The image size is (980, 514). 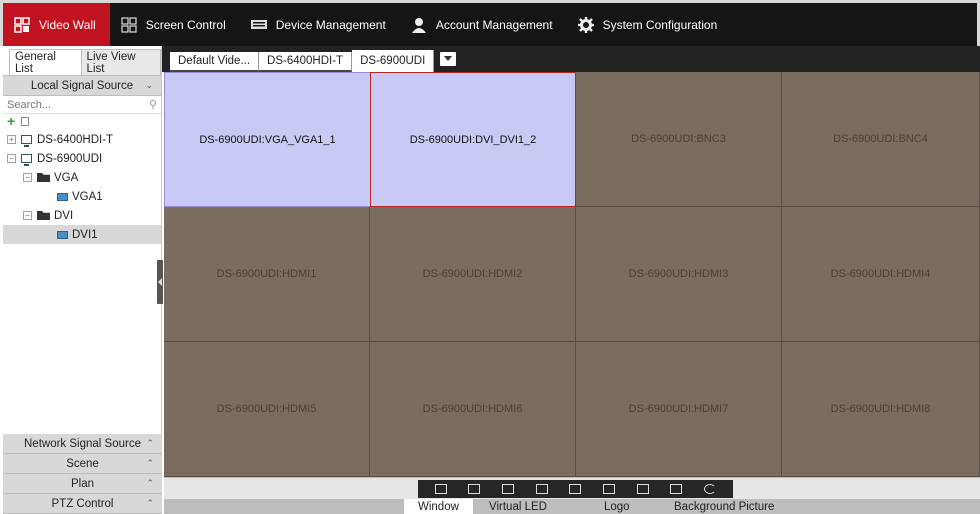 I want to click on tree-item-dvi: − DVI, so click(x=82, y=215).